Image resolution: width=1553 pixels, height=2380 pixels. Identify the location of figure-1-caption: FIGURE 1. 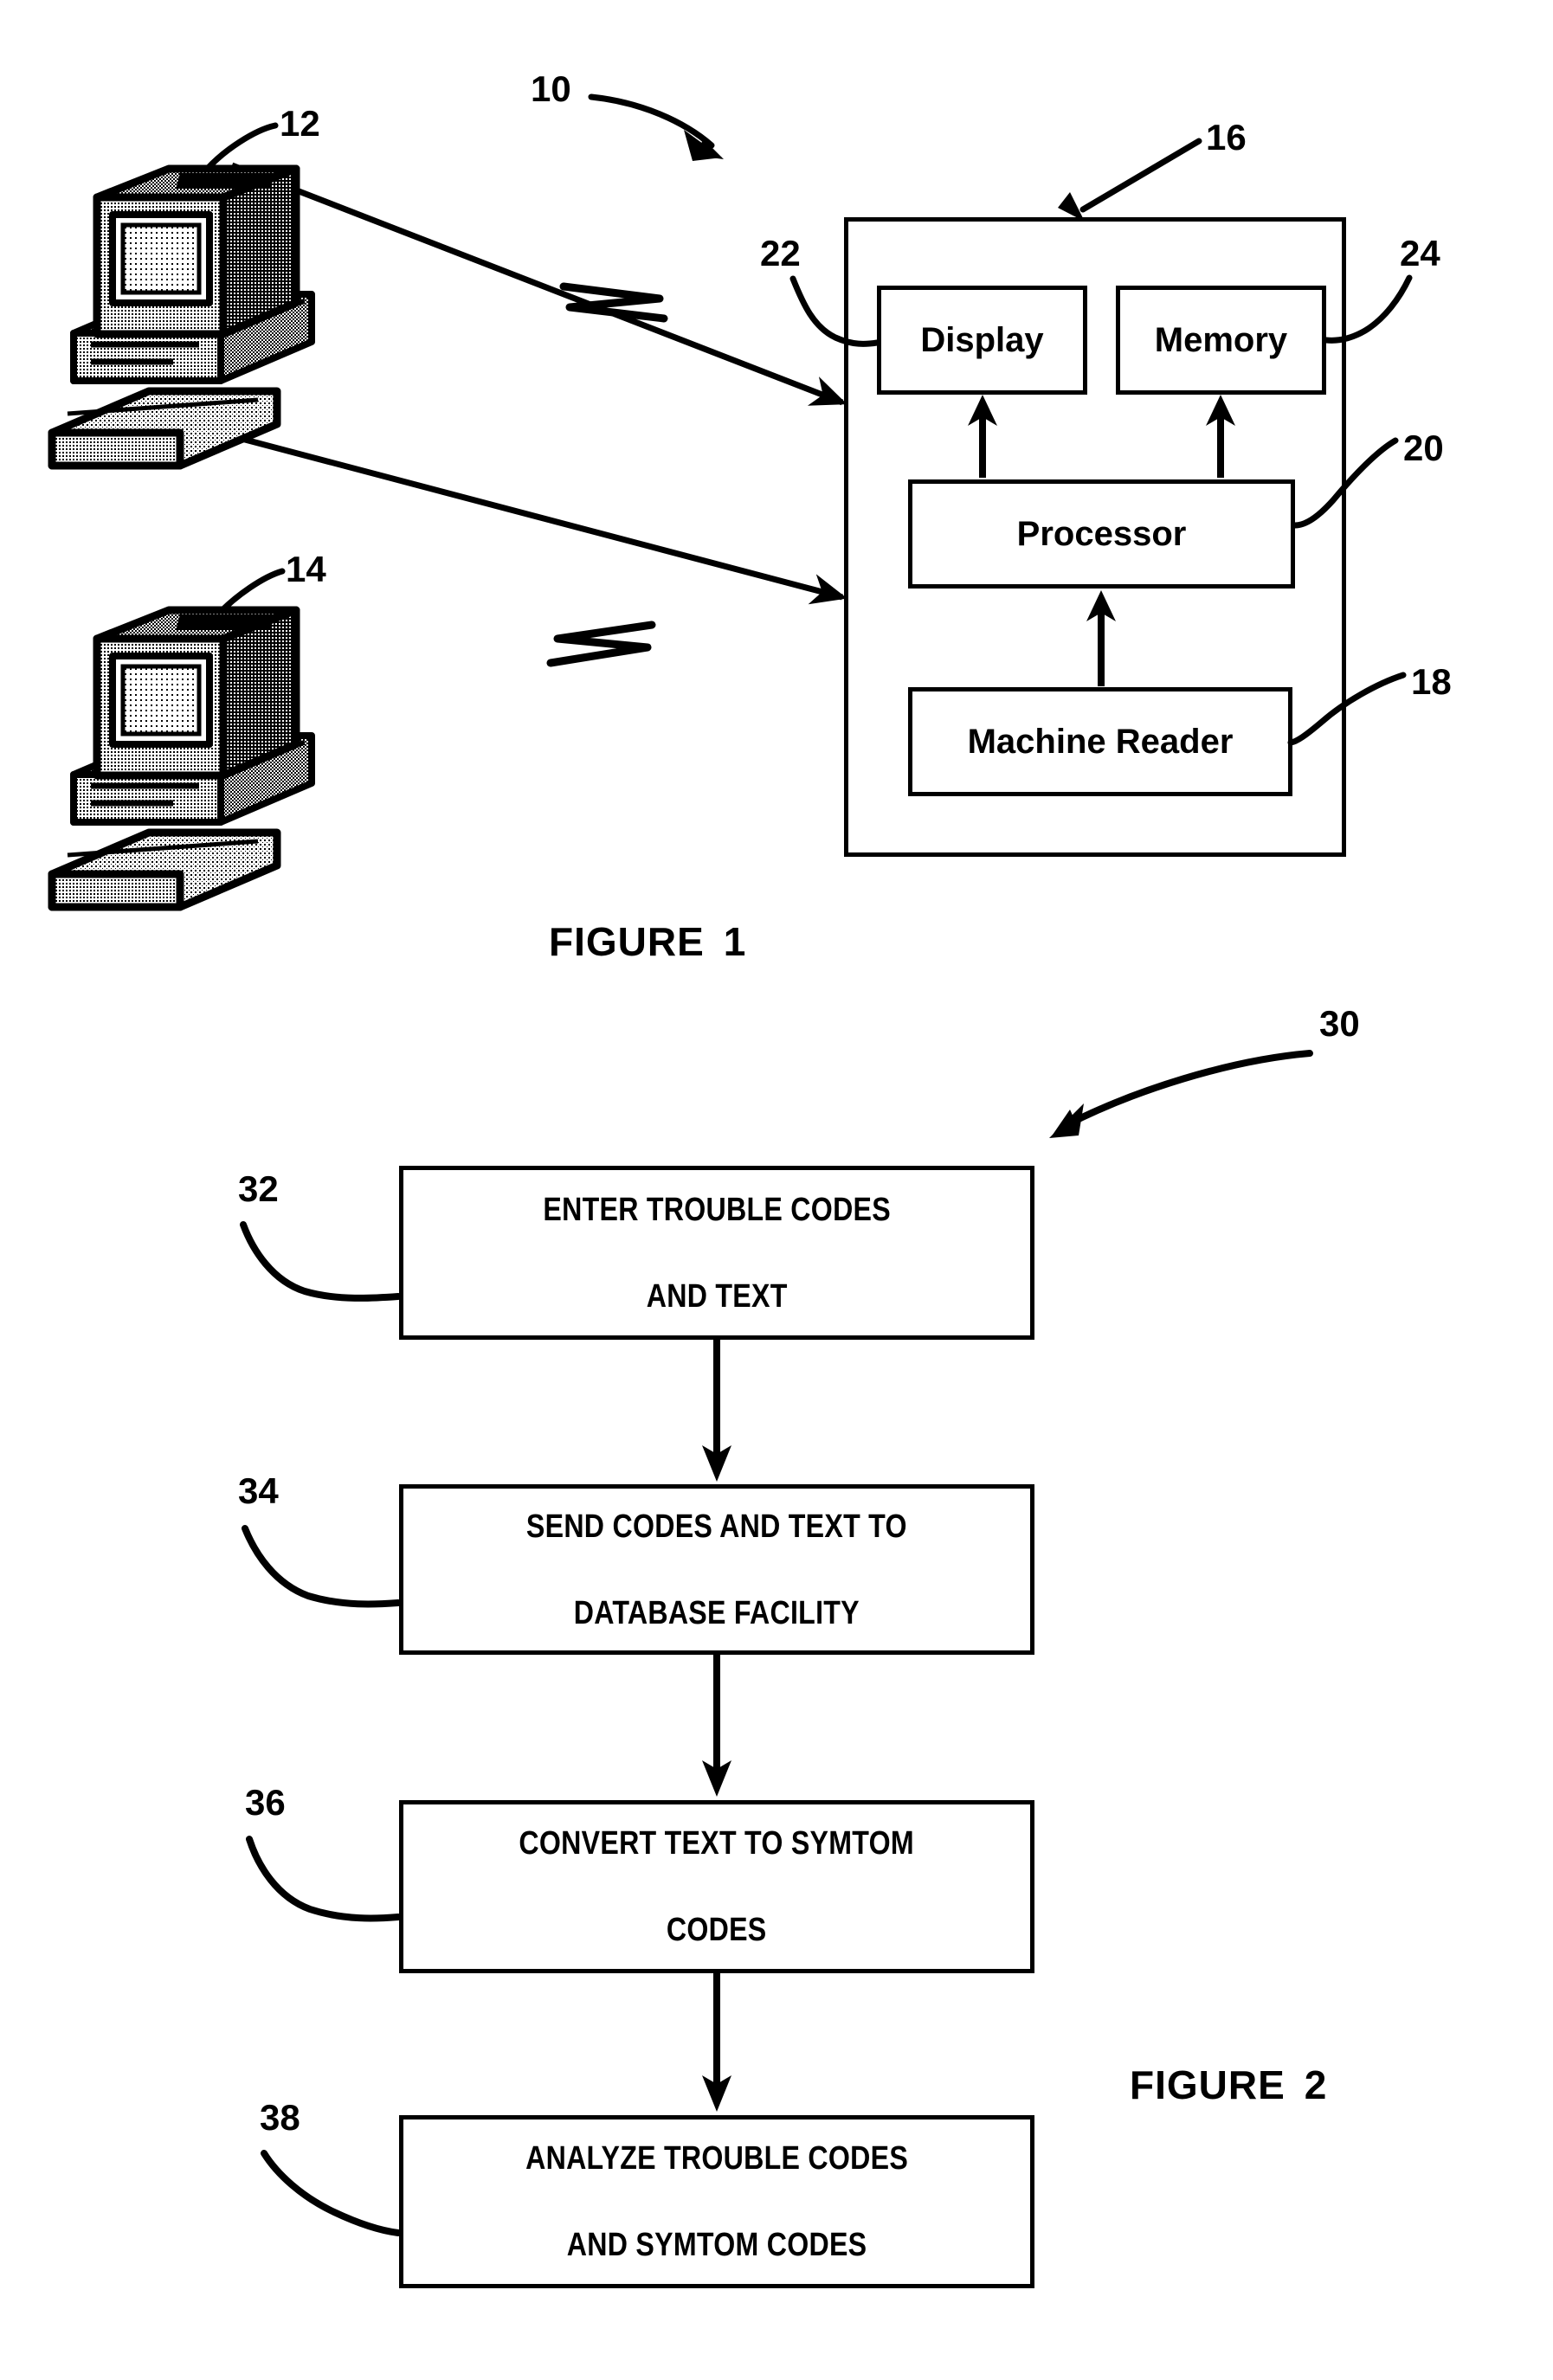
(647, 942).